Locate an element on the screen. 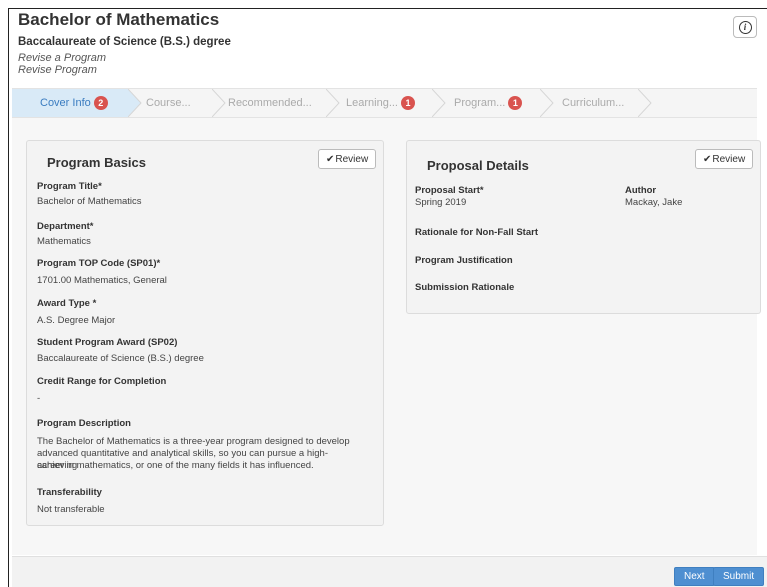 This screenshot has width=767, height=587. top-code-value: 1701.00 Mathematics, General is located at coordinates (102, 280).